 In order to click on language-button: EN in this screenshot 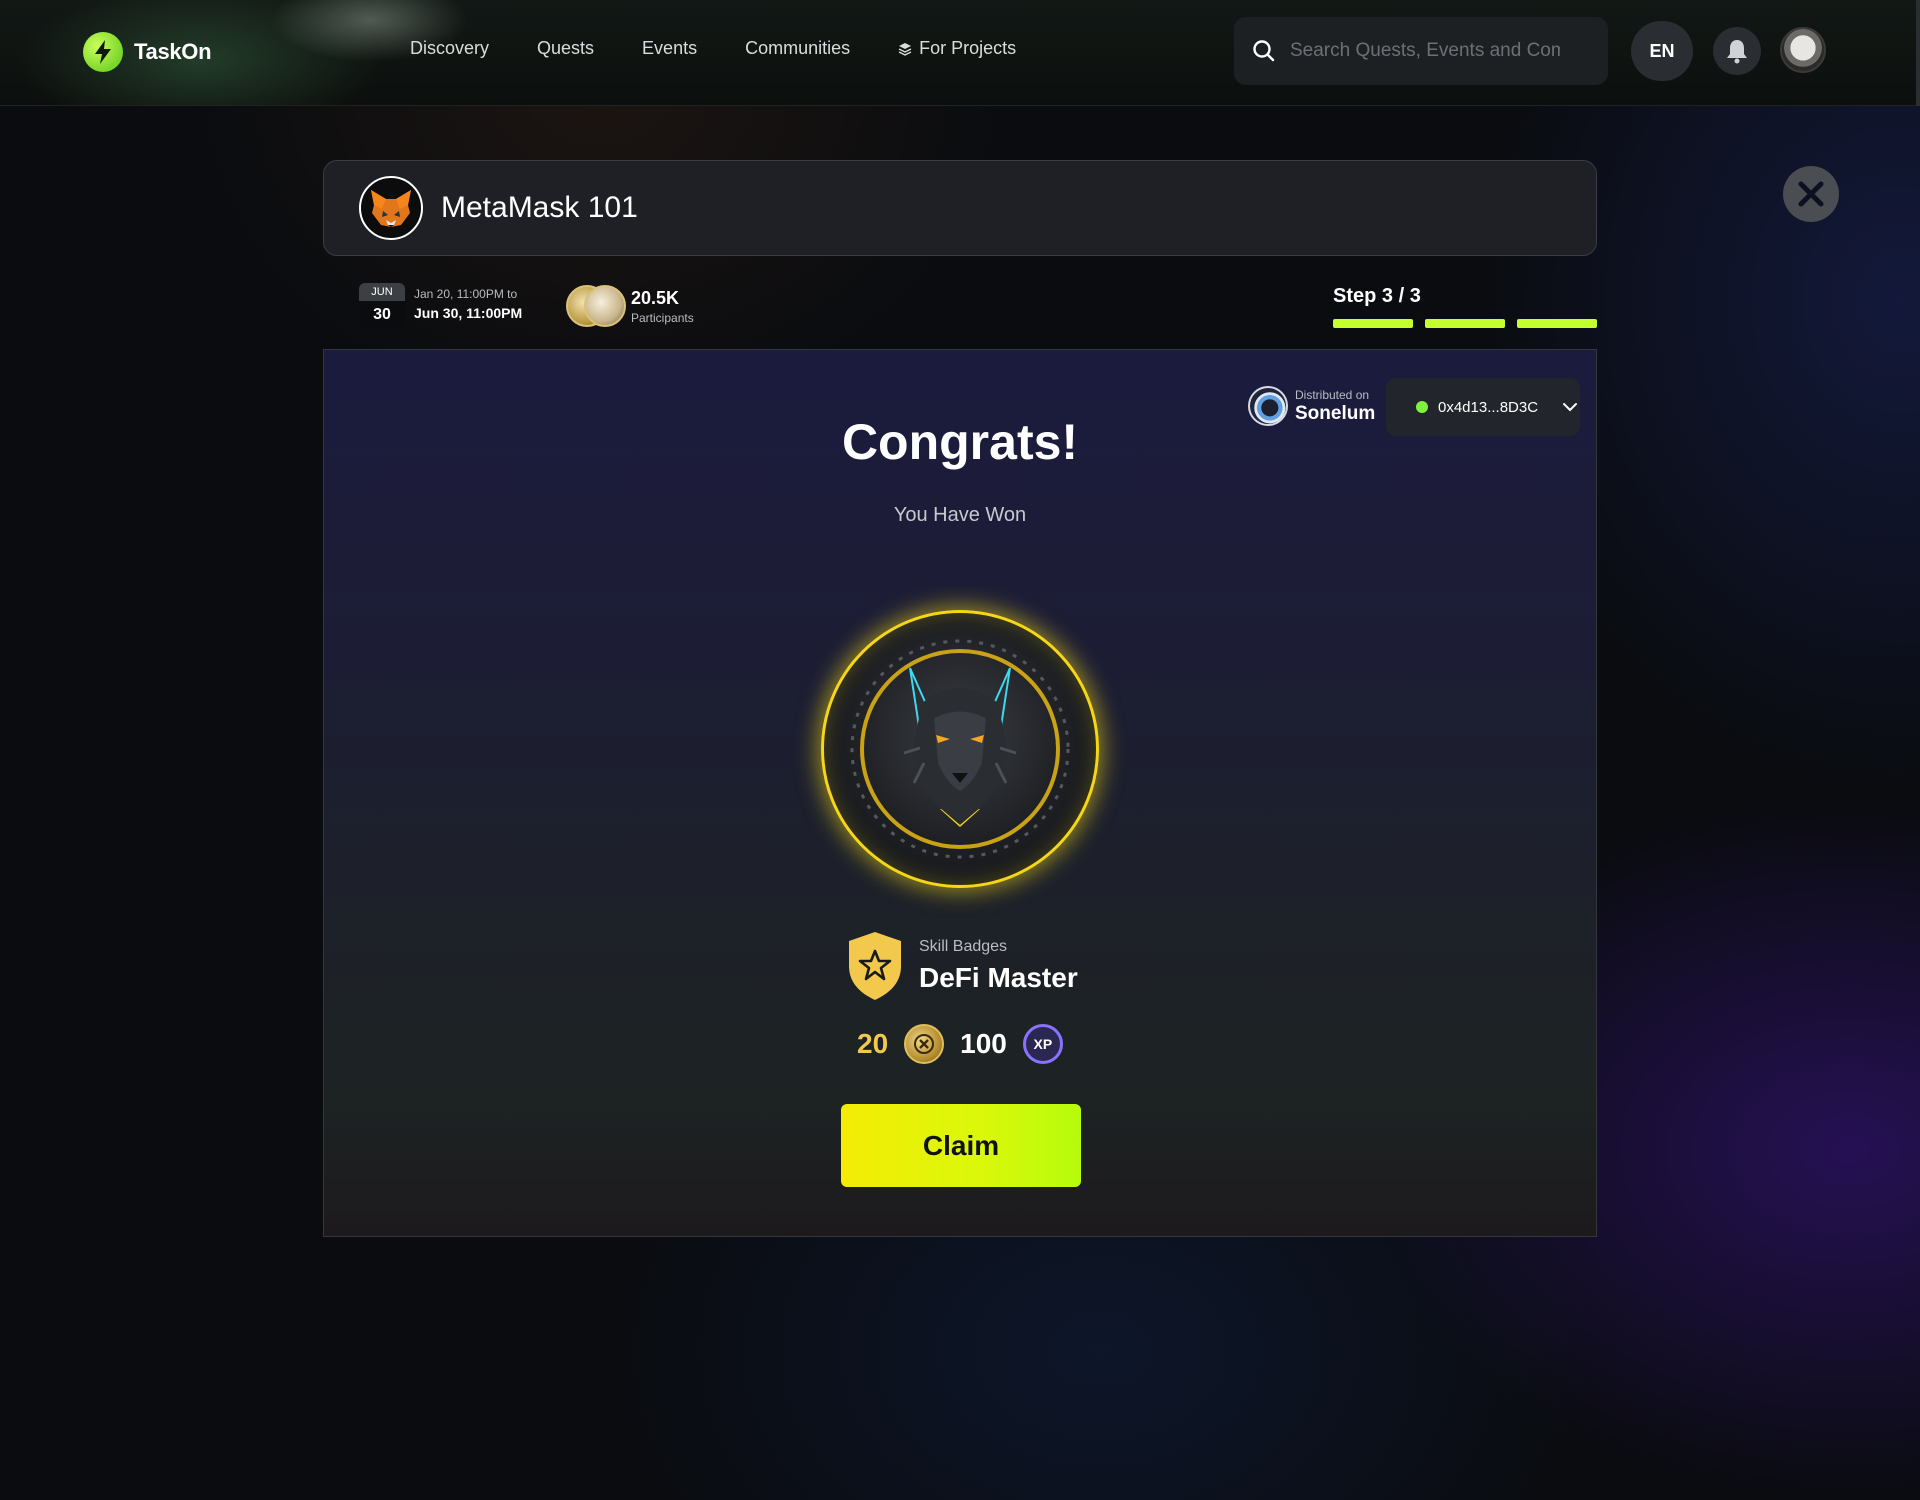, I will do `click(1662, 51)`.